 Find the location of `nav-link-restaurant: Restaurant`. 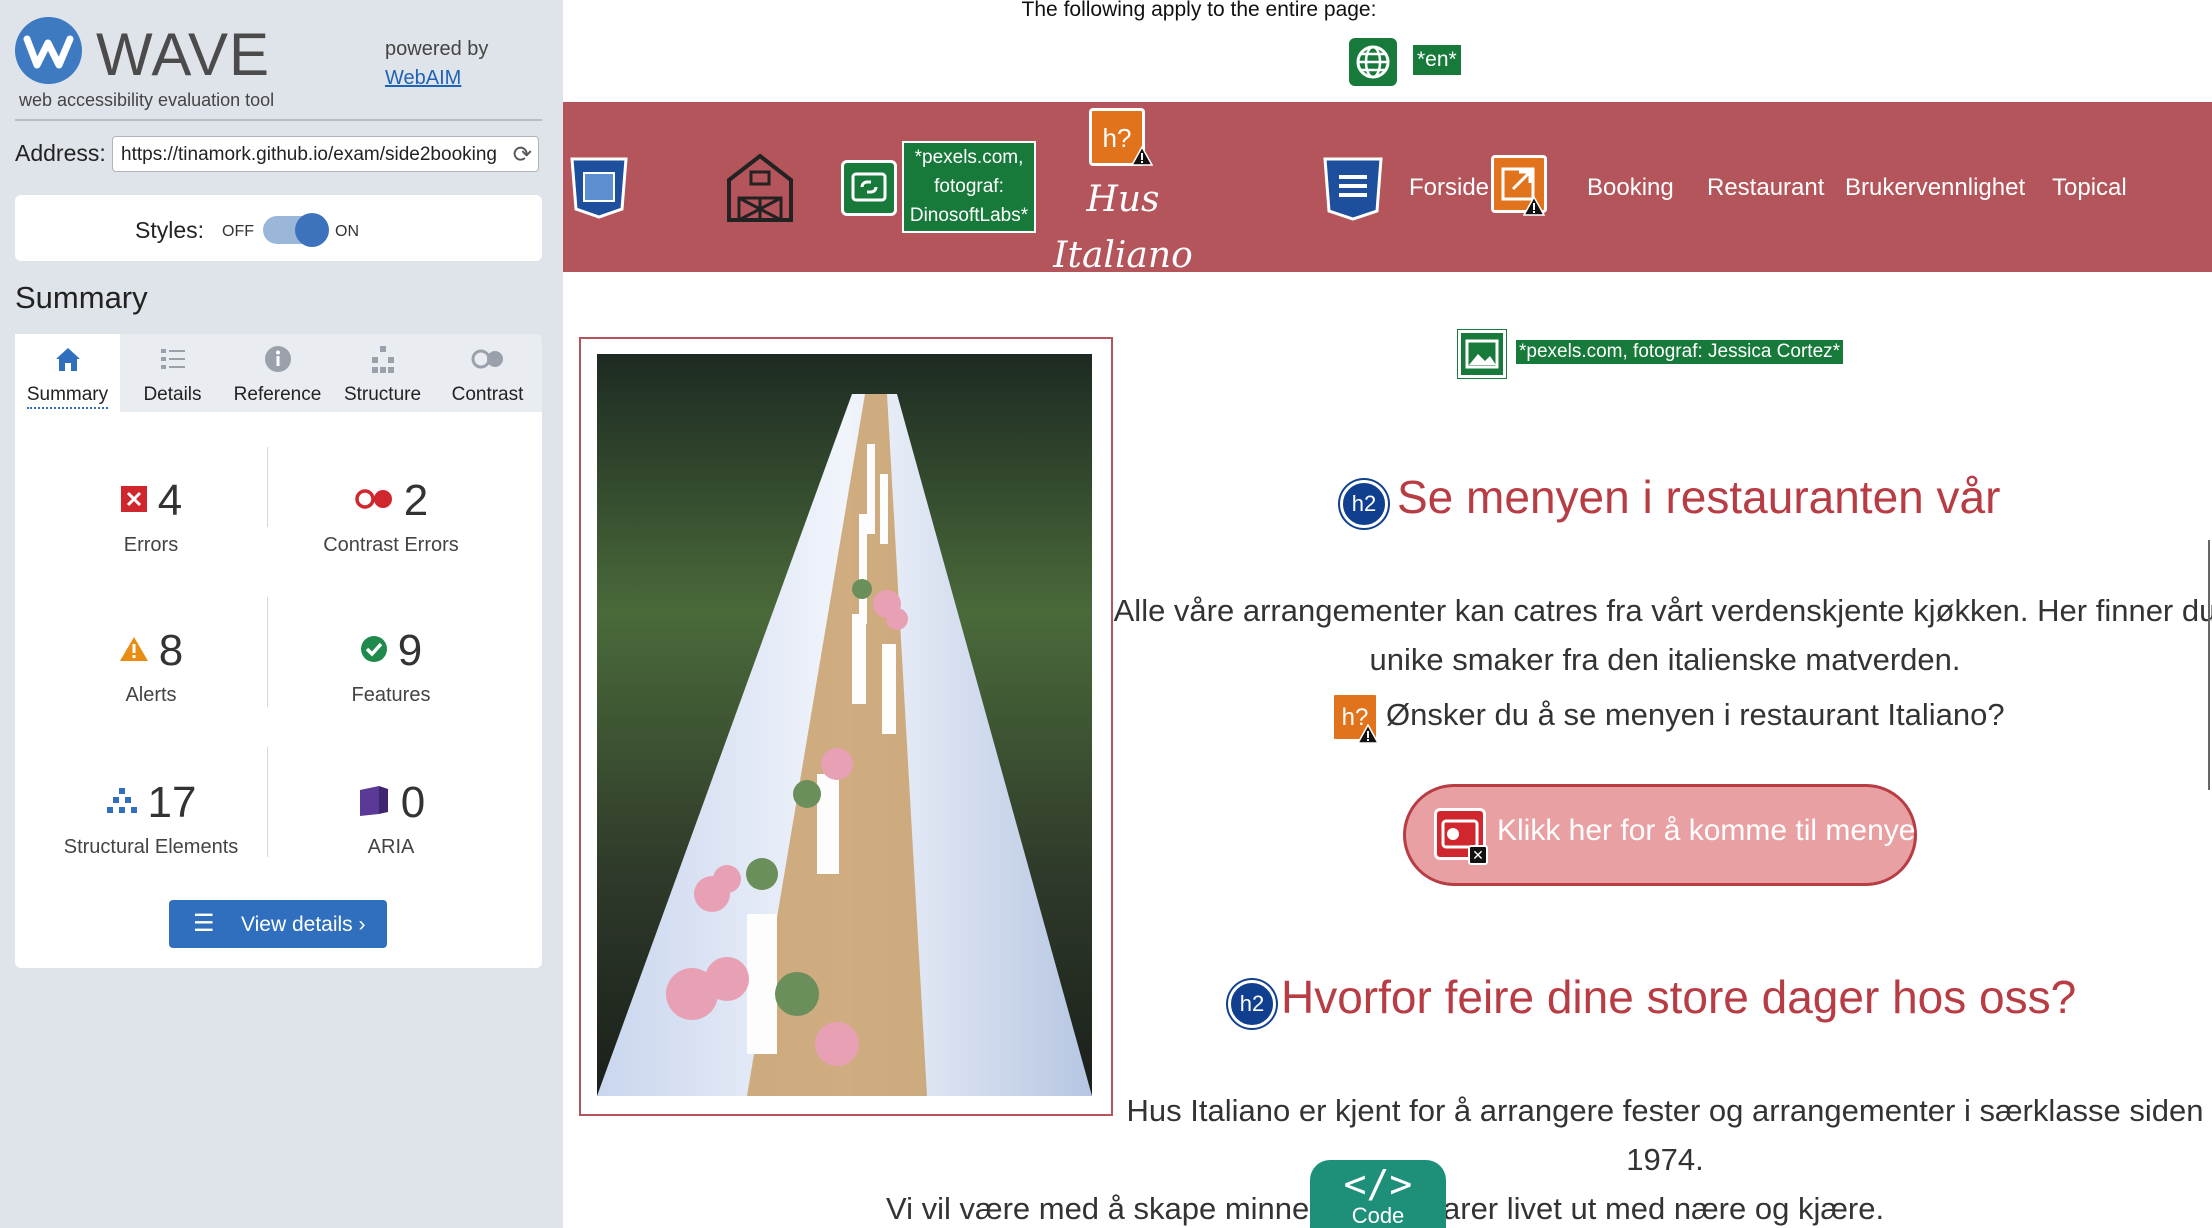

nav-link-restaurant: Restaurant is located at coordinates (1765, 188).